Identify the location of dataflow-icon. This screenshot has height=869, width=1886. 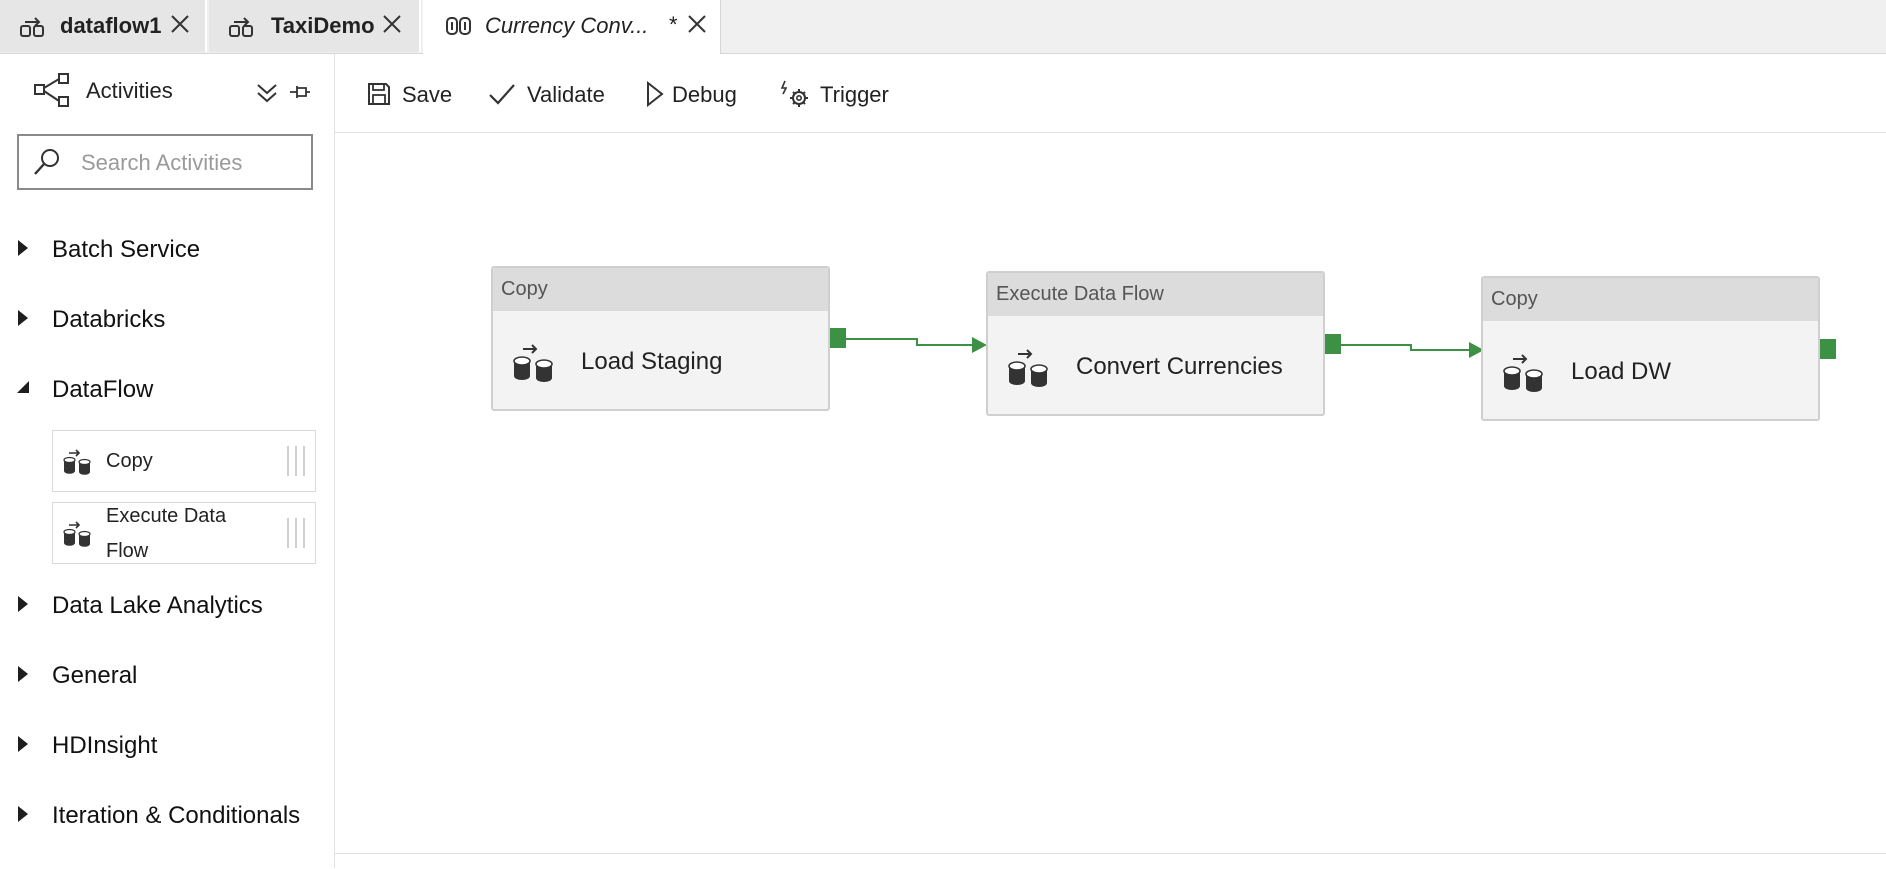
(458, 26).